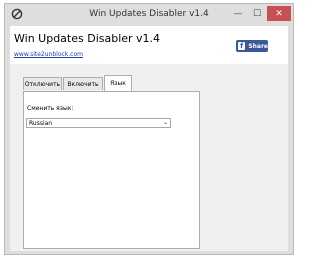 This screenshot has width=320, height=262. What do you see at coordinates (242, 46) in the screenshot?
I see `facebook-icon: f` at bounding box center [242, 46].